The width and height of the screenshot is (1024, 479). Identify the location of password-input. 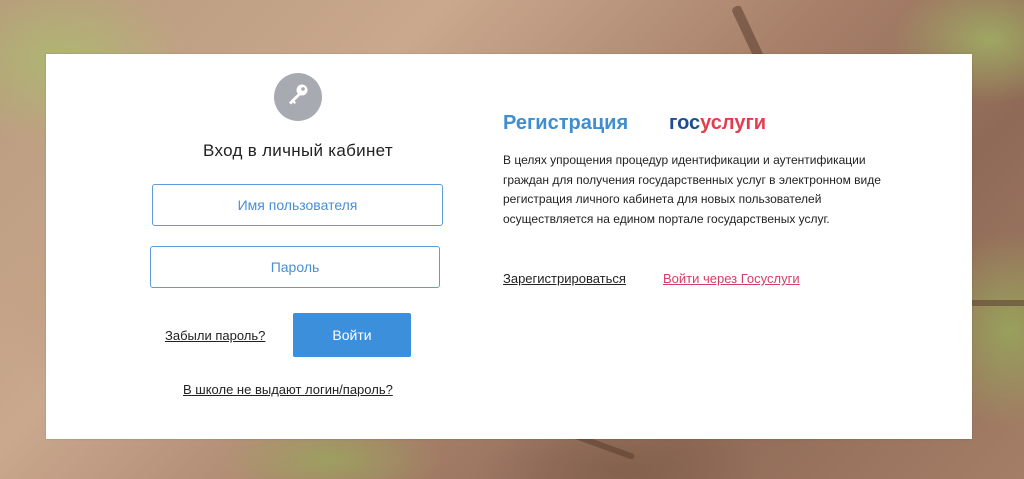
(295, 267).